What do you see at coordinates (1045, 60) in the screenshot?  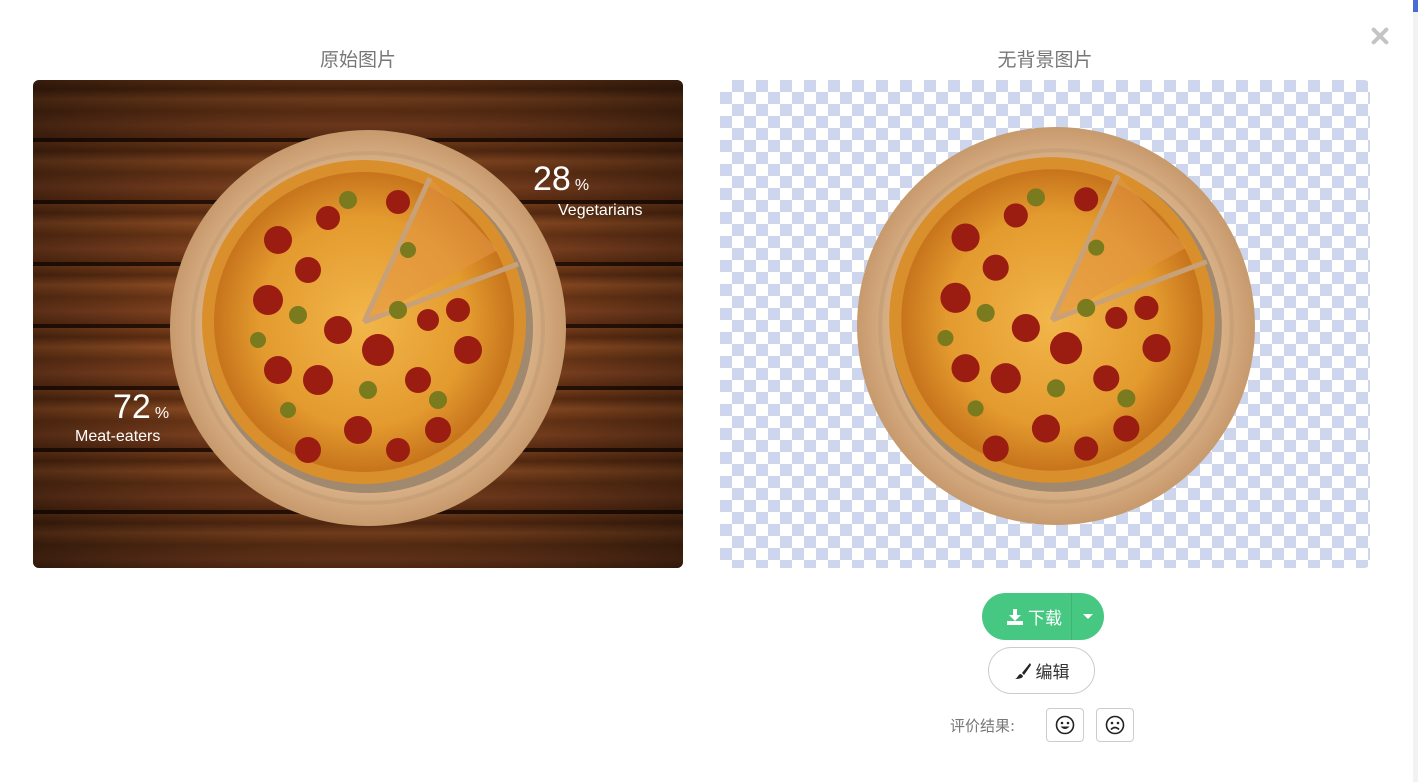 I see `no-background-image-title: 无背景图片` at bounding box center [1045, 60].